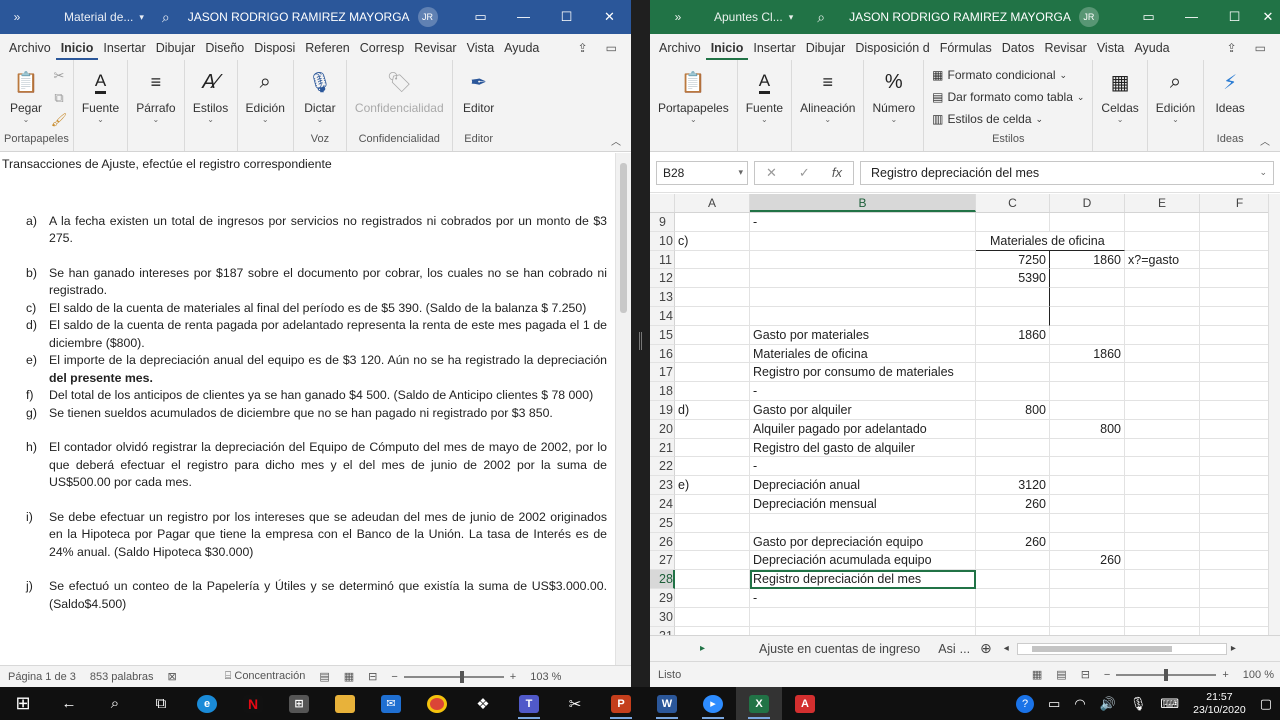  Describe the element at coordinates (172, 676) in the screenshot. I see `proofing-icon: ⊠` at that location.